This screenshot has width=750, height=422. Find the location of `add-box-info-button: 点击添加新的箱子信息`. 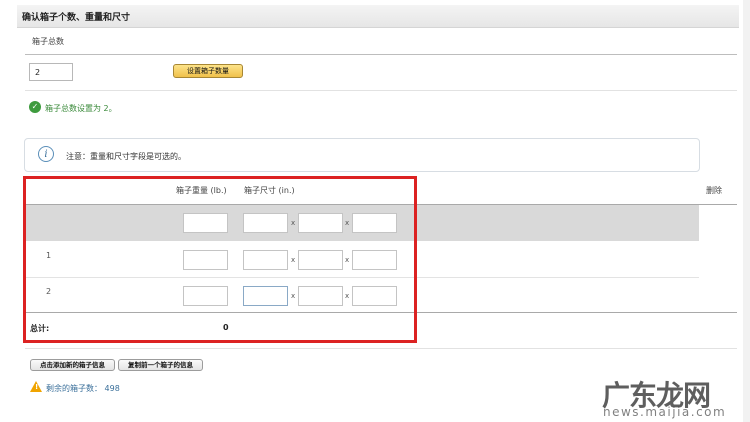

add-box-info-button: 点击添加新的箱子信息 is located at coordinates (72, 365).